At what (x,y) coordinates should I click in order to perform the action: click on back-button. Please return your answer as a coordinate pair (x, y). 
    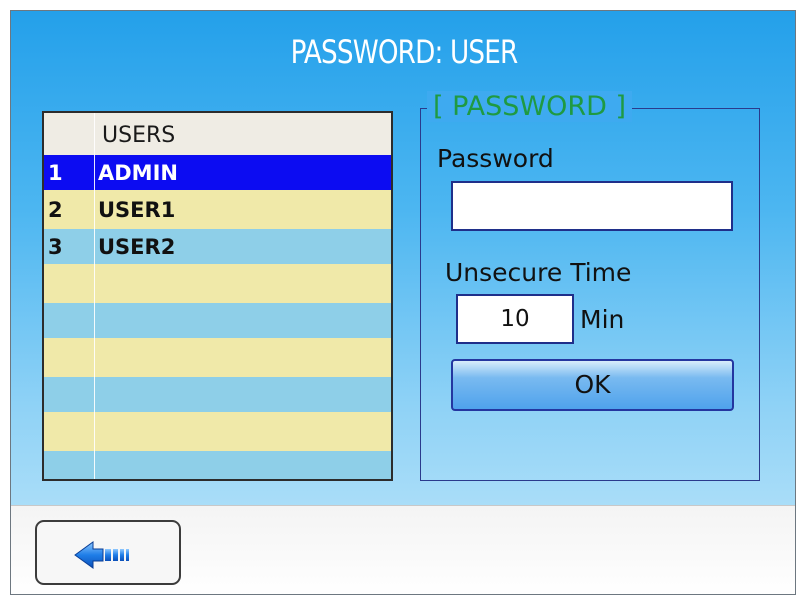
    Looking at the image, I should click on (108, 552).